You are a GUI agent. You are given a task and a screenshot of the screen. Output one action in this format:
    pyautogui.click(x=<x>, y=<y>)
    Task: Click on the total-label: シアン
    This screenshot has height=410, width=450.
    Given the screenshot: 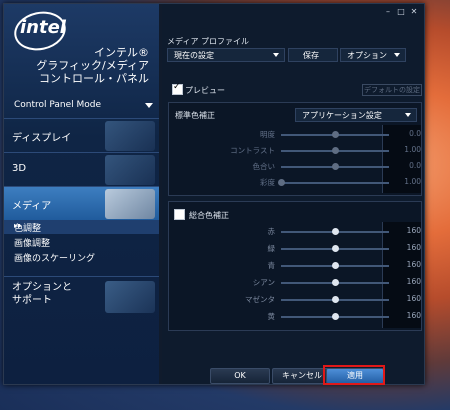 What is the action you would take?
    pyautogui.click(x=263, y=282)
    